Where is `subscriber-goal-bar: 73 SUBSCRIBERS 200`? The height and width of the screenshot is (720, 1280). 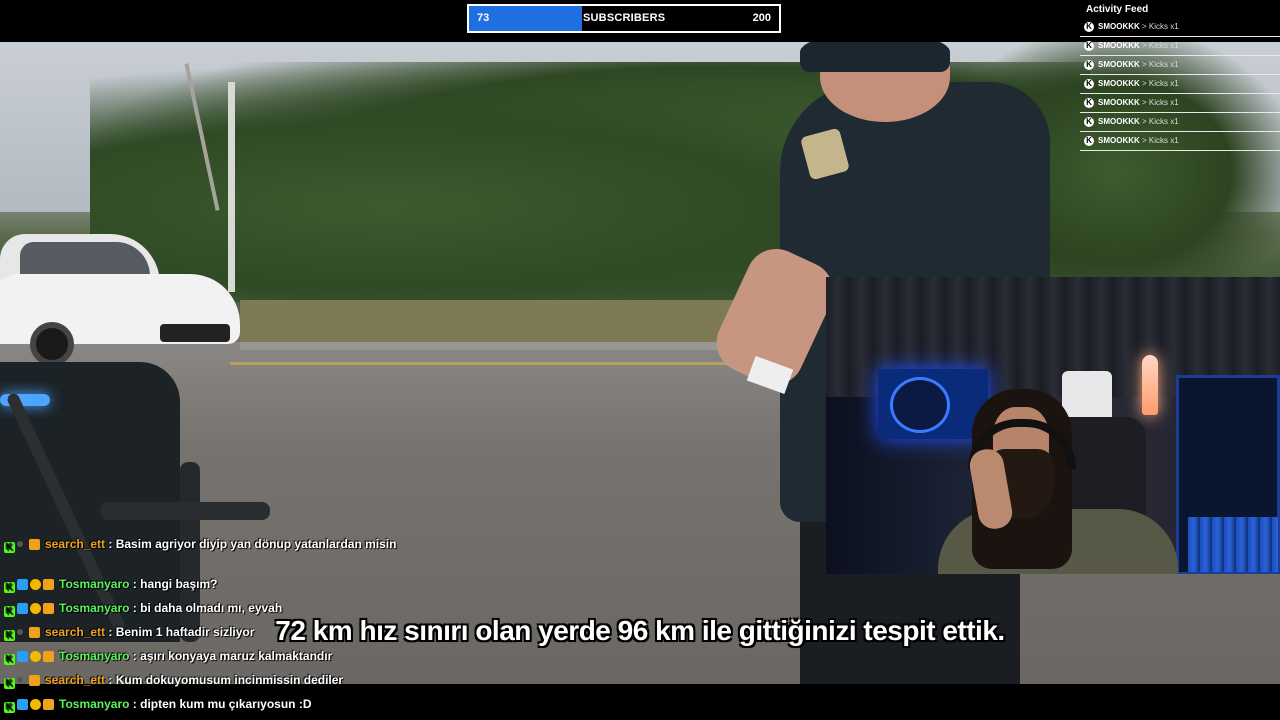 subscriber-goal-bar: 73 SUBSCRIBERS 200 is located at coordinates (624, 18).